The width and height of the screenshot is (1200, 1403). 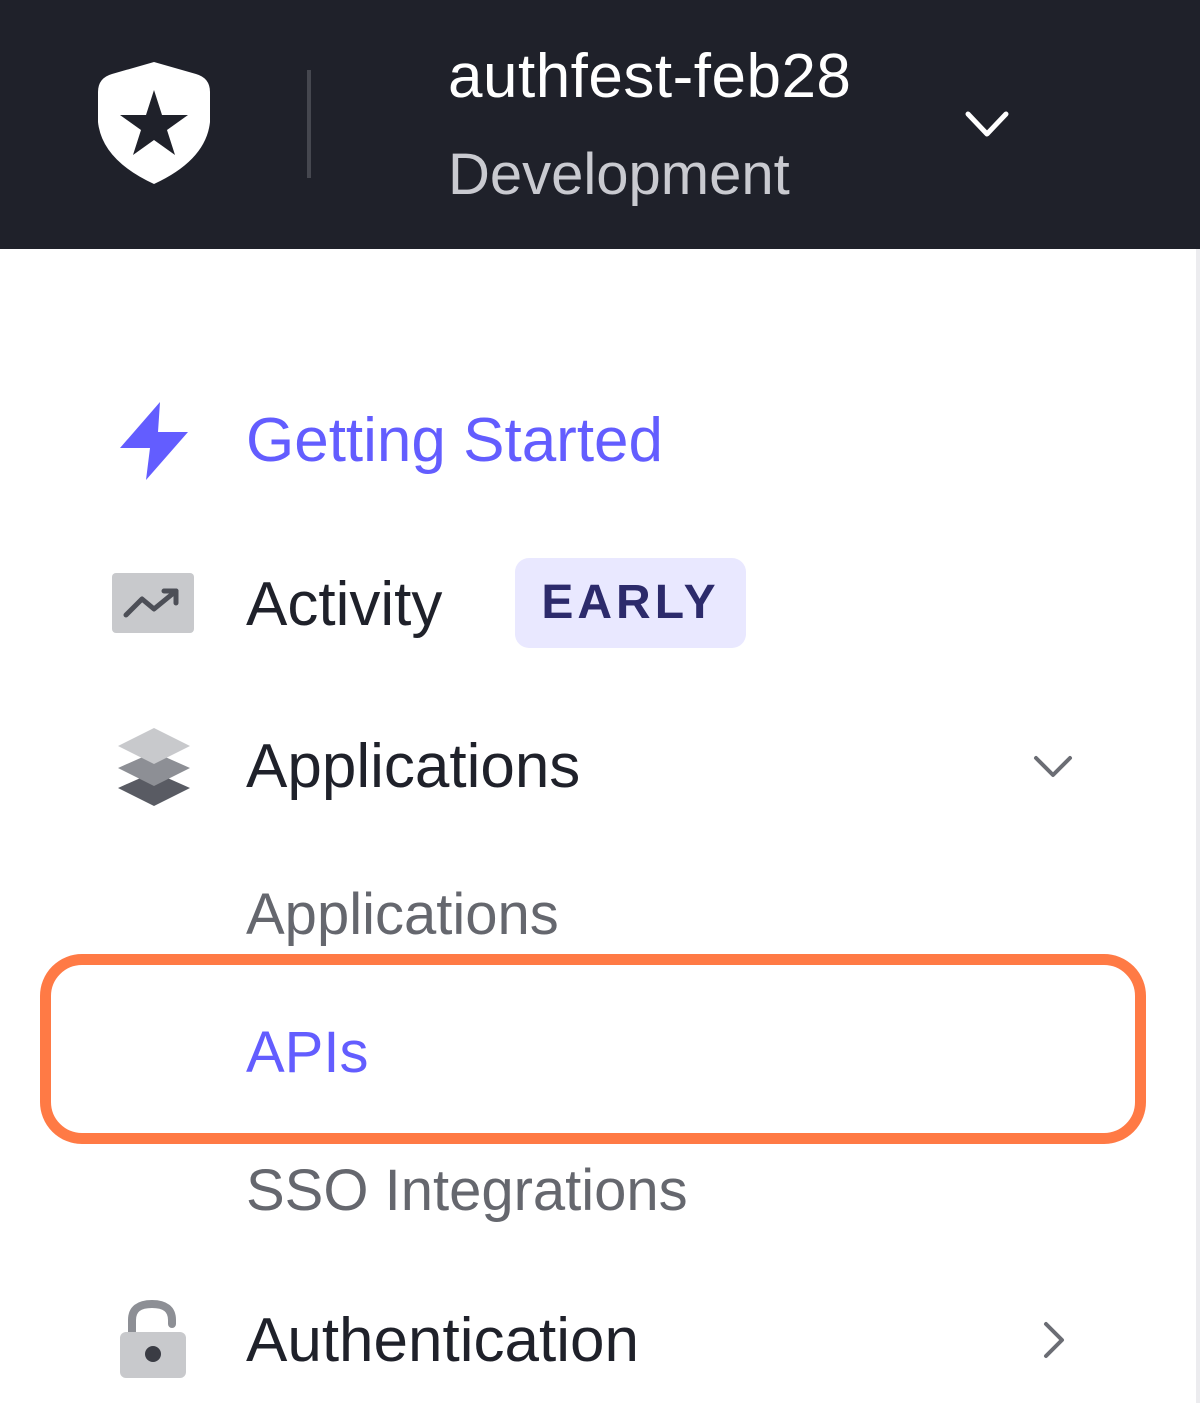 I want to click on early-badge: EARLY, so click(x=630, y=603).